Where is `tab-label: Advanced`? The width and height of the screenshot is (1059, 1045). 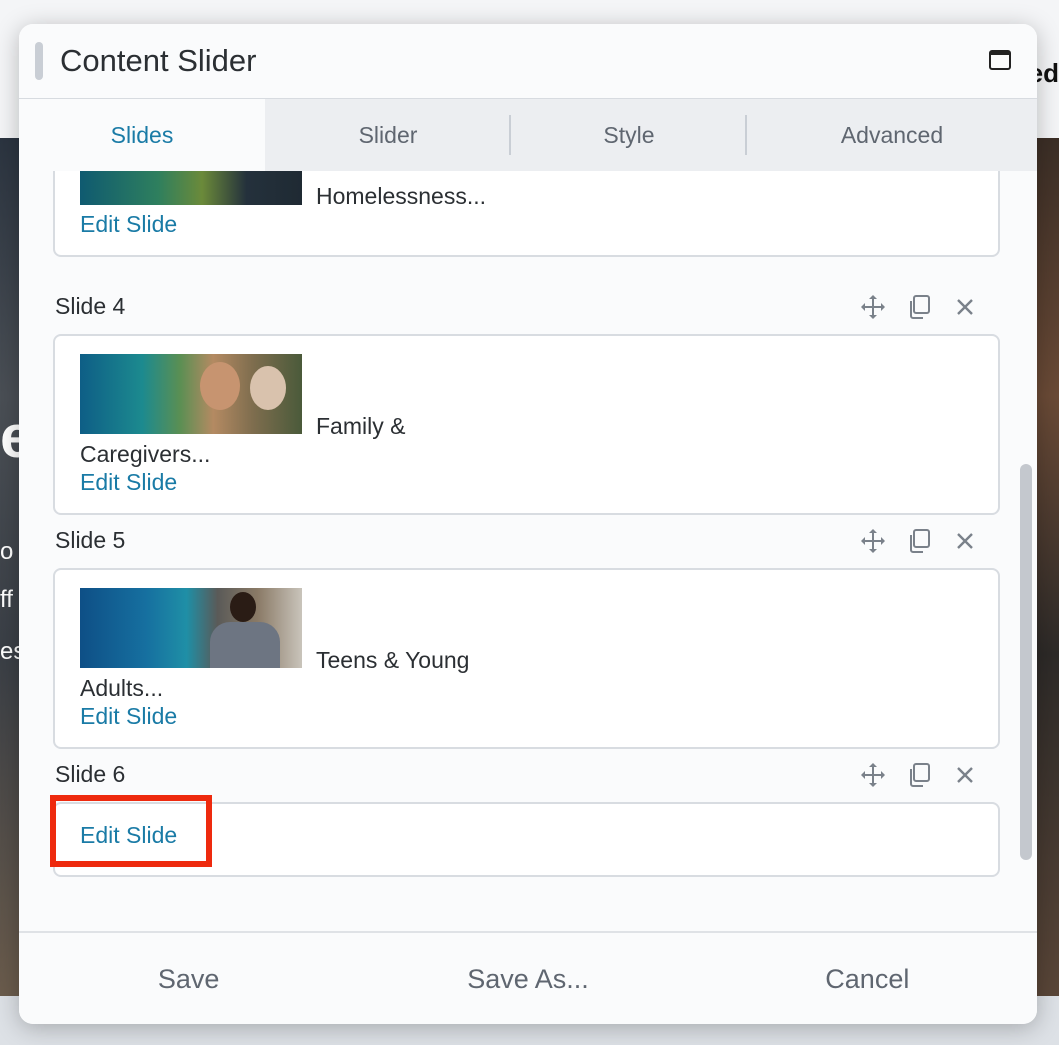
tab-label: Advanced is located at coordinates (892, 135).